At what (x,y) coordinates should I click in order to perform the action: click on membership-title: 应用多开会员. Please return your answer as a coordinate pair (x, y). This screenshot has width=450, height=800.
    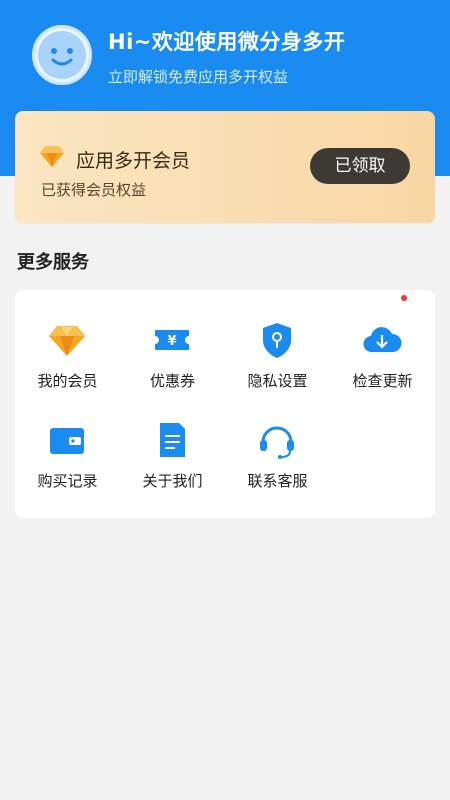
    Looking at the image, I should click on (133, 161).